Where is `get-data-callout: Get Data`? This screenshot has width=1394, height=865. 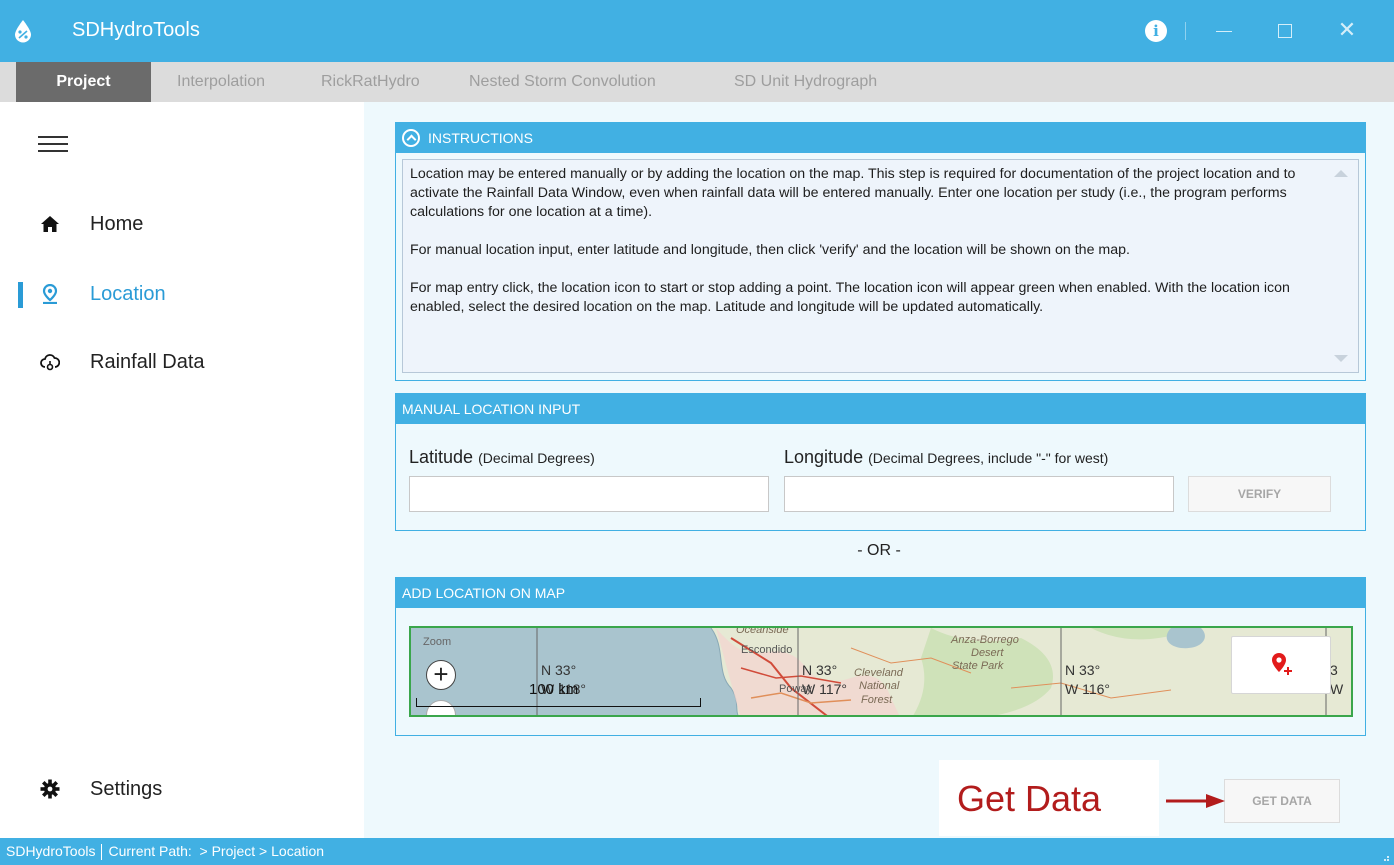 get-data-callout: Get Data is located at coordinates (1049, 798).